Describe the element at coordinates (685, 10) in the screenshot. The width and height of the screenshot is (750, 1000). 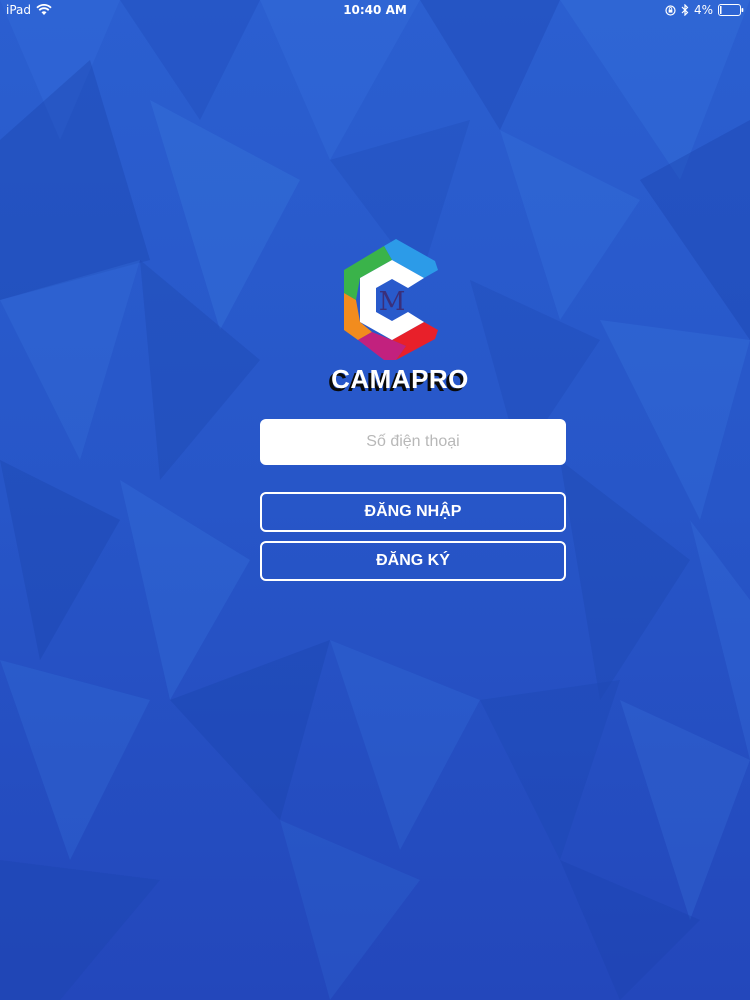
I see `bluetooth-icon` at that location.